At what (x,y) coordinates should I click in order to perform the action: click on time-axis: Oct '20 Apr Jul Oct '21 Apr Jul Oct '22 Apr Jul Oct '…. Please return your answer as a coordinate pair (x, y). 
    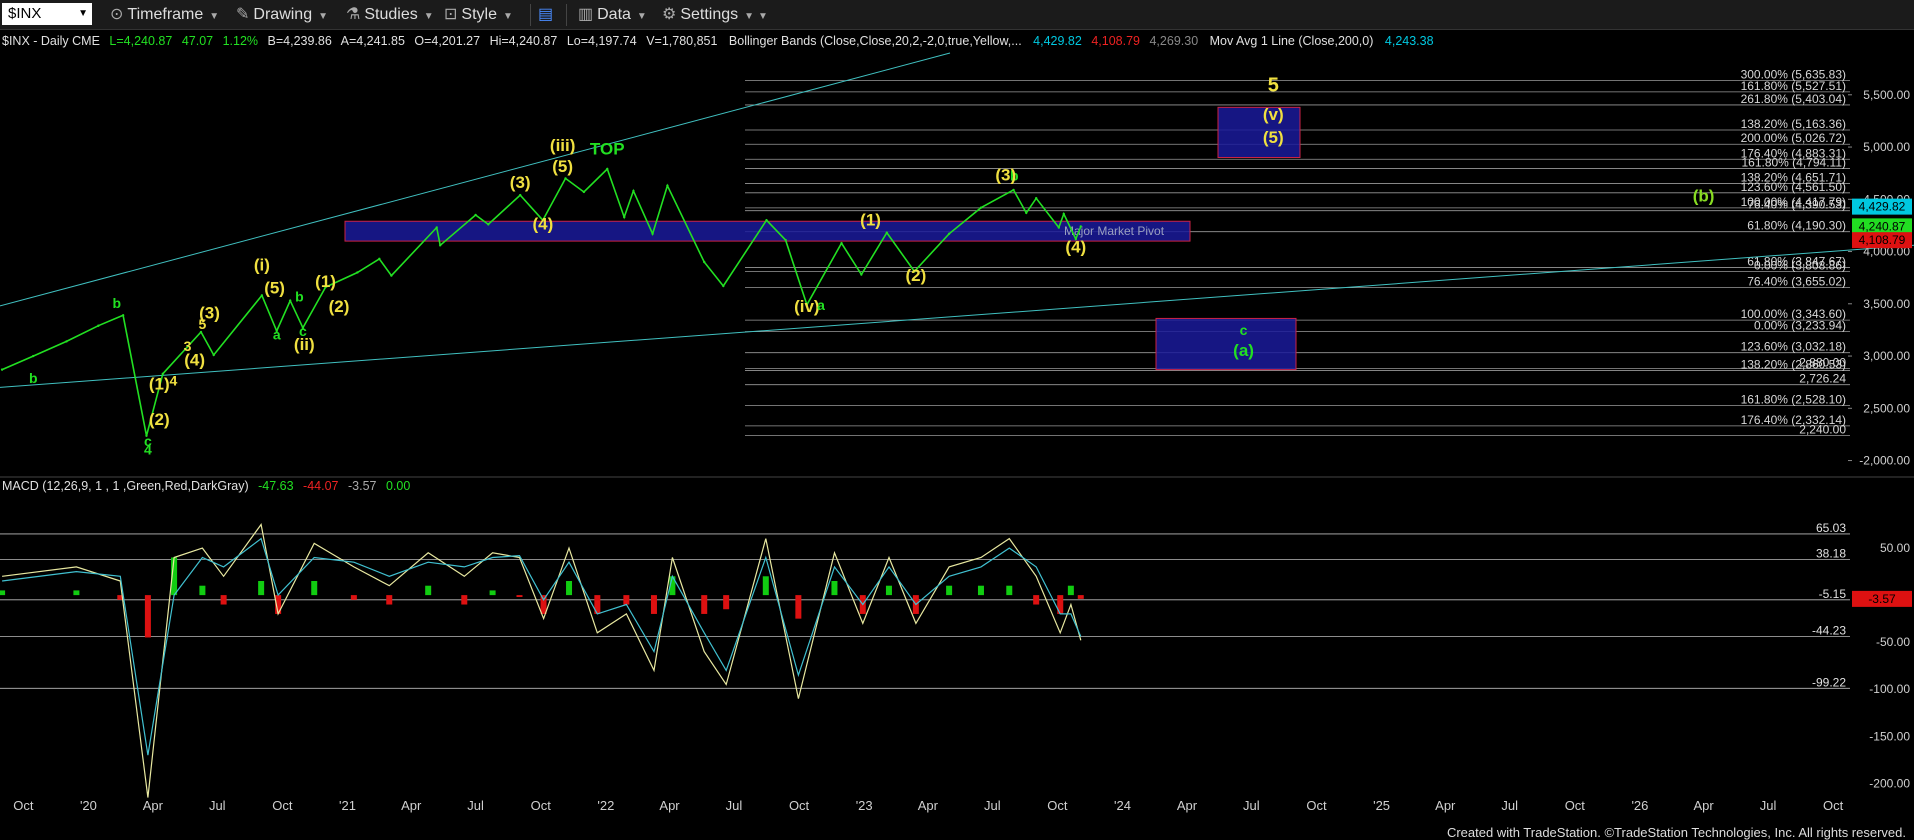
    Looking at the image, I should click on (928, 805).